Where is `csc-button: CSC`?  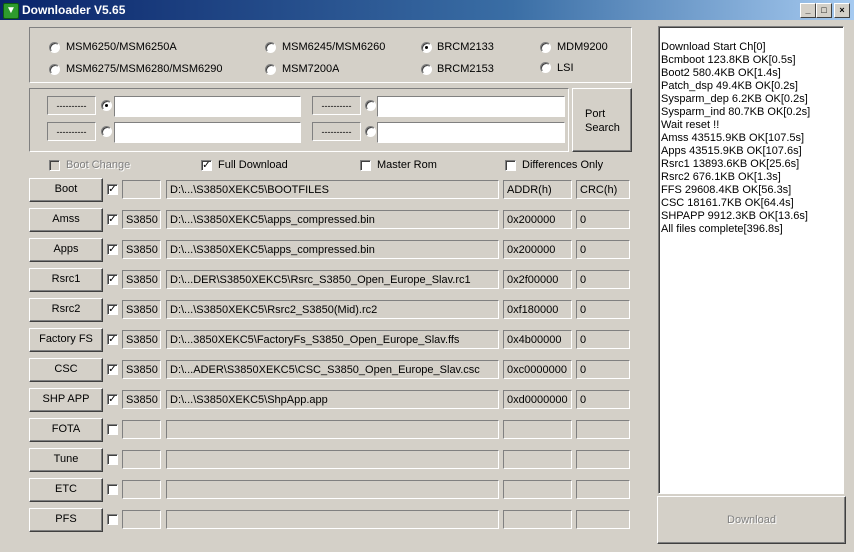 csc-button: CSC is located at coordinates (66, 370).